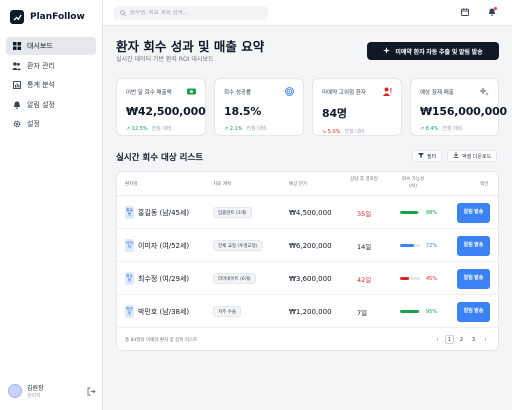 This screenshot has height=410, width=512. I want to click on dashboard-icon, so click(16, 46).